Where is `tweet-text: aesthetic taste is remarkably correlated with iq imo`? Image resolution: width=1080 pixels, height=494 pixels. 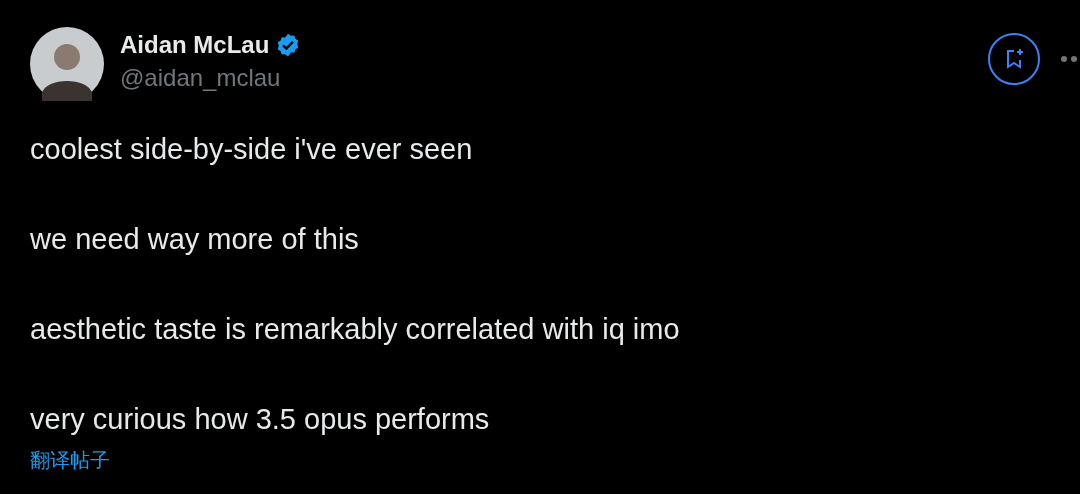
tweet-text: aesthetic taste is remarkably correlated with iq imo is located at coordinates (355, 329).